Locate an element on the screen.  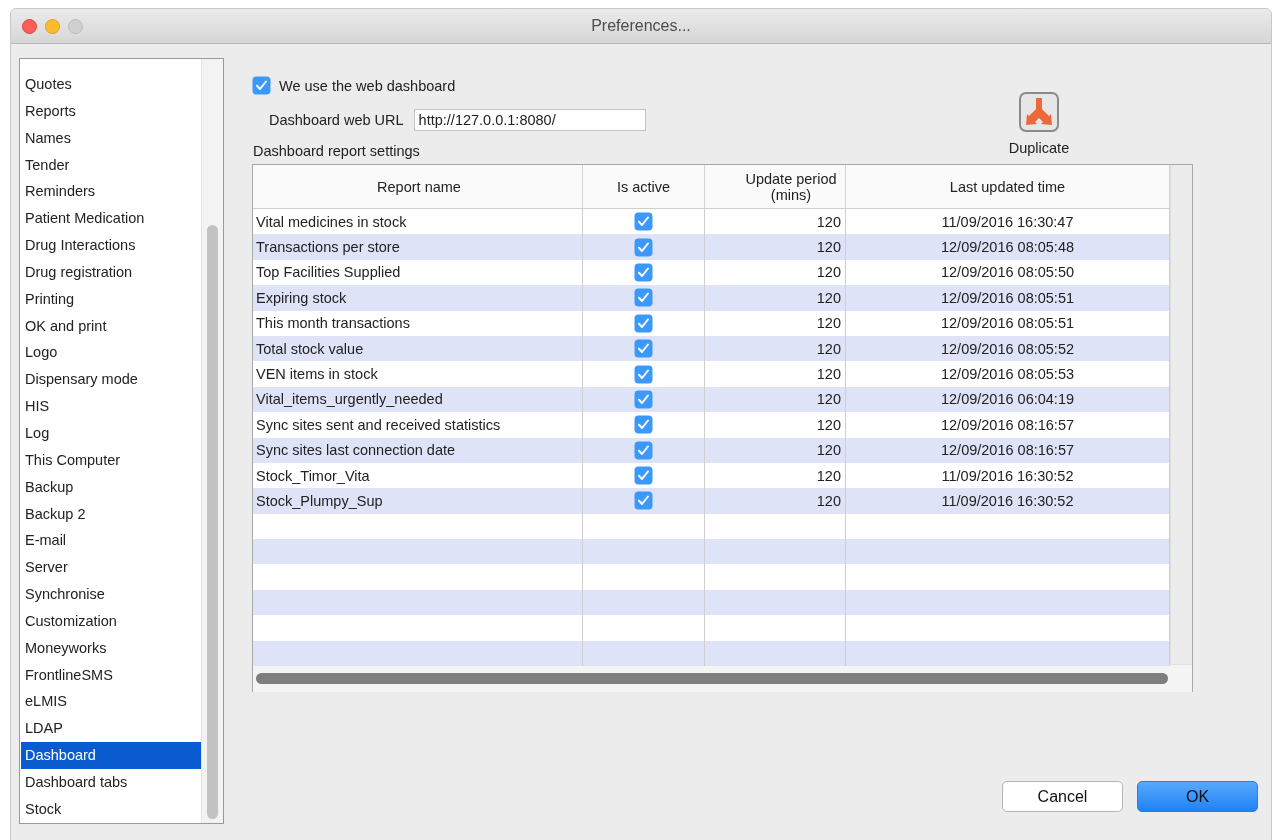
sidebar-item: OK and print is located at coordinates (111, 326).